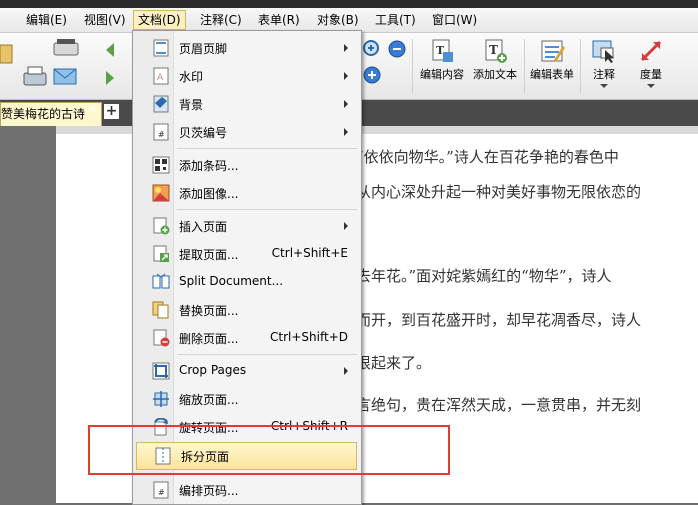  What do you see at coordinates (442, 74) in the screenshot?
I see `edit-content-label: 编辑内容` at bounding box center [442, 74].